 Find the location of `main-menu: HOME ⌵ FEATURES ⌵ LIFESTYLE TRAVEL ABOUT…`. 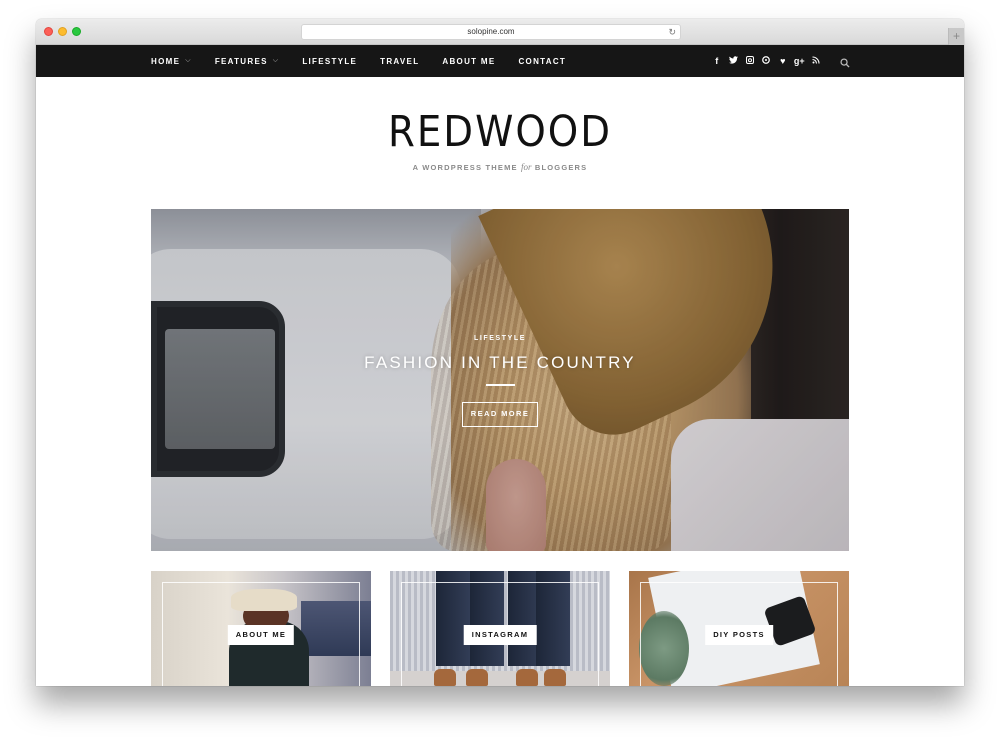

main-menu: HOME ⌵ FEATURES ⌵ LIFESTYLE TRAVEL ABOUT… is located at coordinates (370, 61).